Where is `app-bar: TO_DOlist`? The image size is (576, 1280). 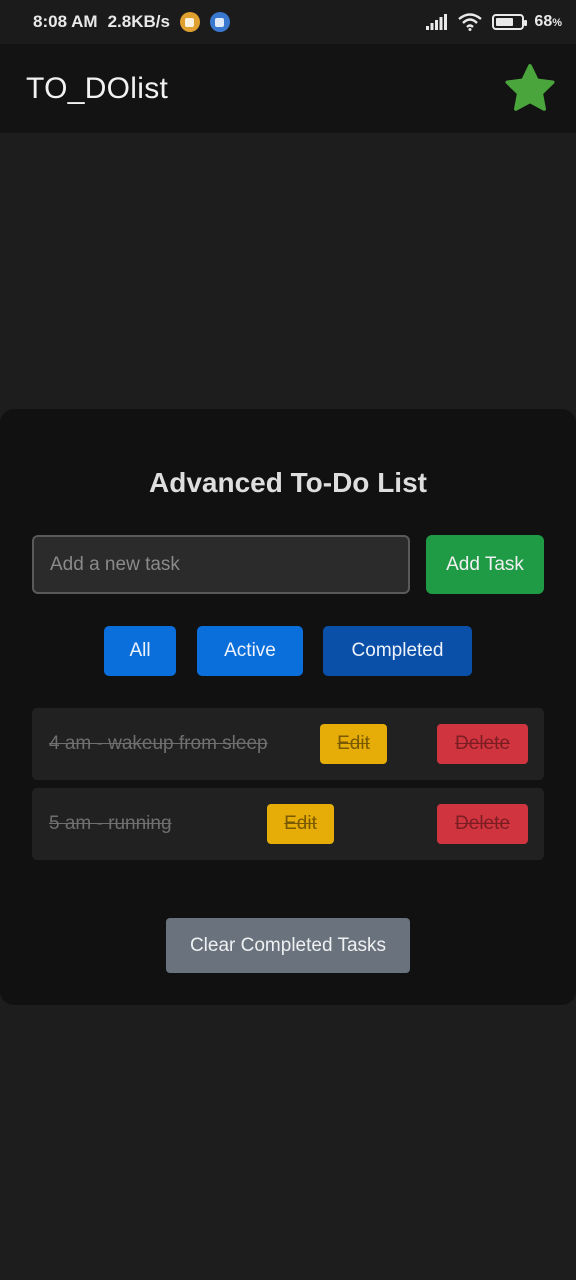
app-bar: TO_DOlist is located at coordinates (288, 88).